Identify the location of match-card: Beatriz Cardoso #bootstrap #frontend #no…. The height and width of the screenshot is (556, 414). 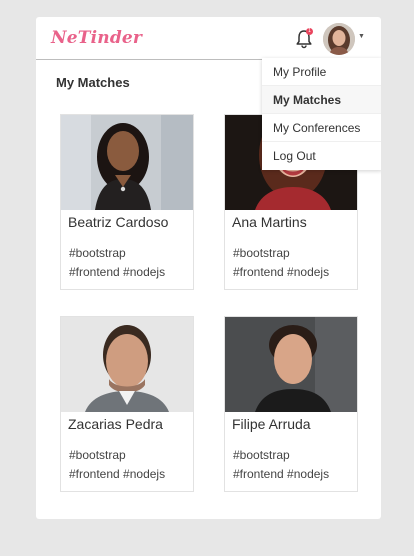
(127, 202).